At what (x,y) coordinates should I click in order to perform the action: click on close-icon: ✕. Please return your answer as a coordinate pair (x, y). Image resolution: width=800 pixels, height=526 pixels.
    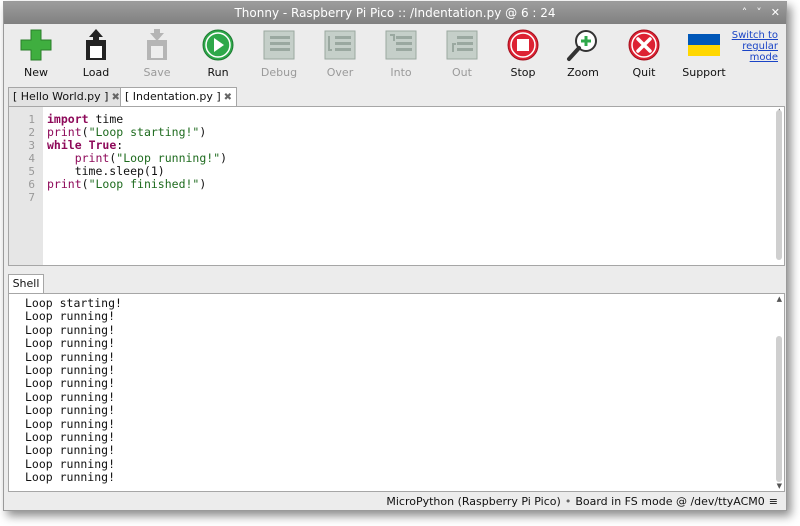
    Looking at the image, I should click on (775, 13).